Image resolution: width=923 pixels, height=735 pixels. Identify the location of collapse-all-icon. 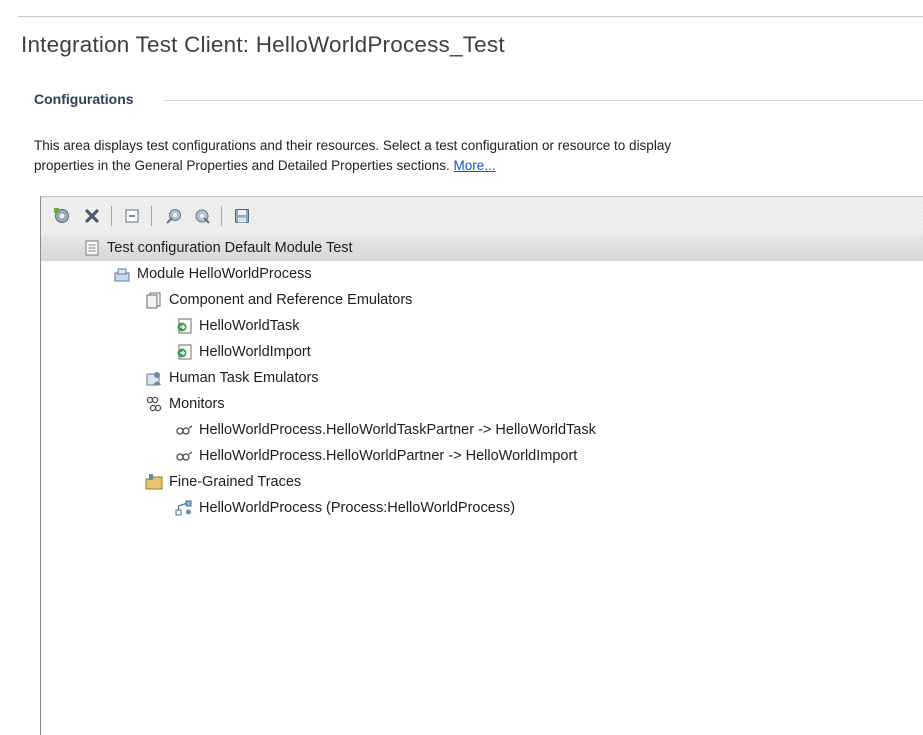
(132, 216).